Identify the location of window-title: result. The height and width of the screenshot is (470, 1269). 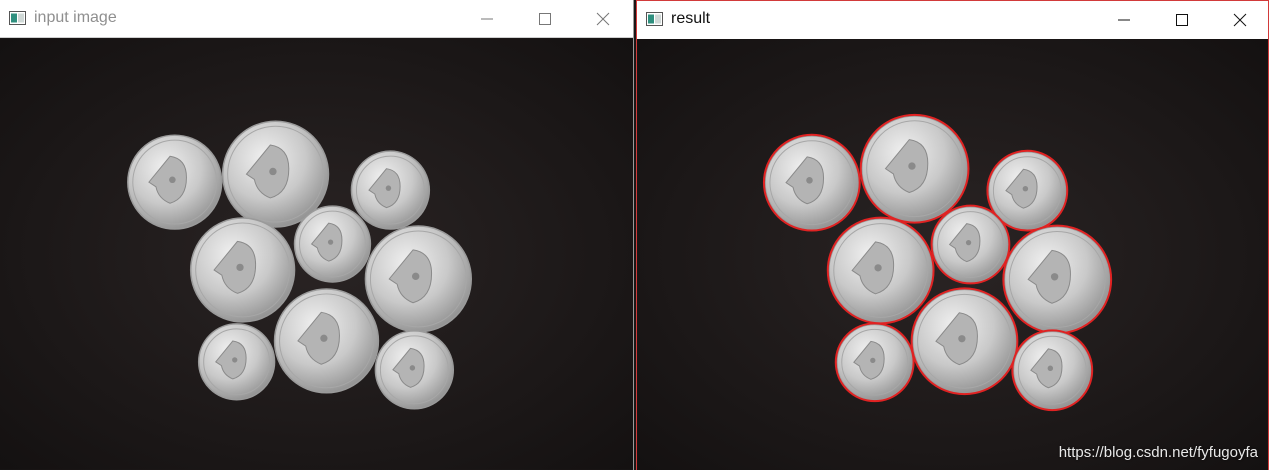
(691, 18).